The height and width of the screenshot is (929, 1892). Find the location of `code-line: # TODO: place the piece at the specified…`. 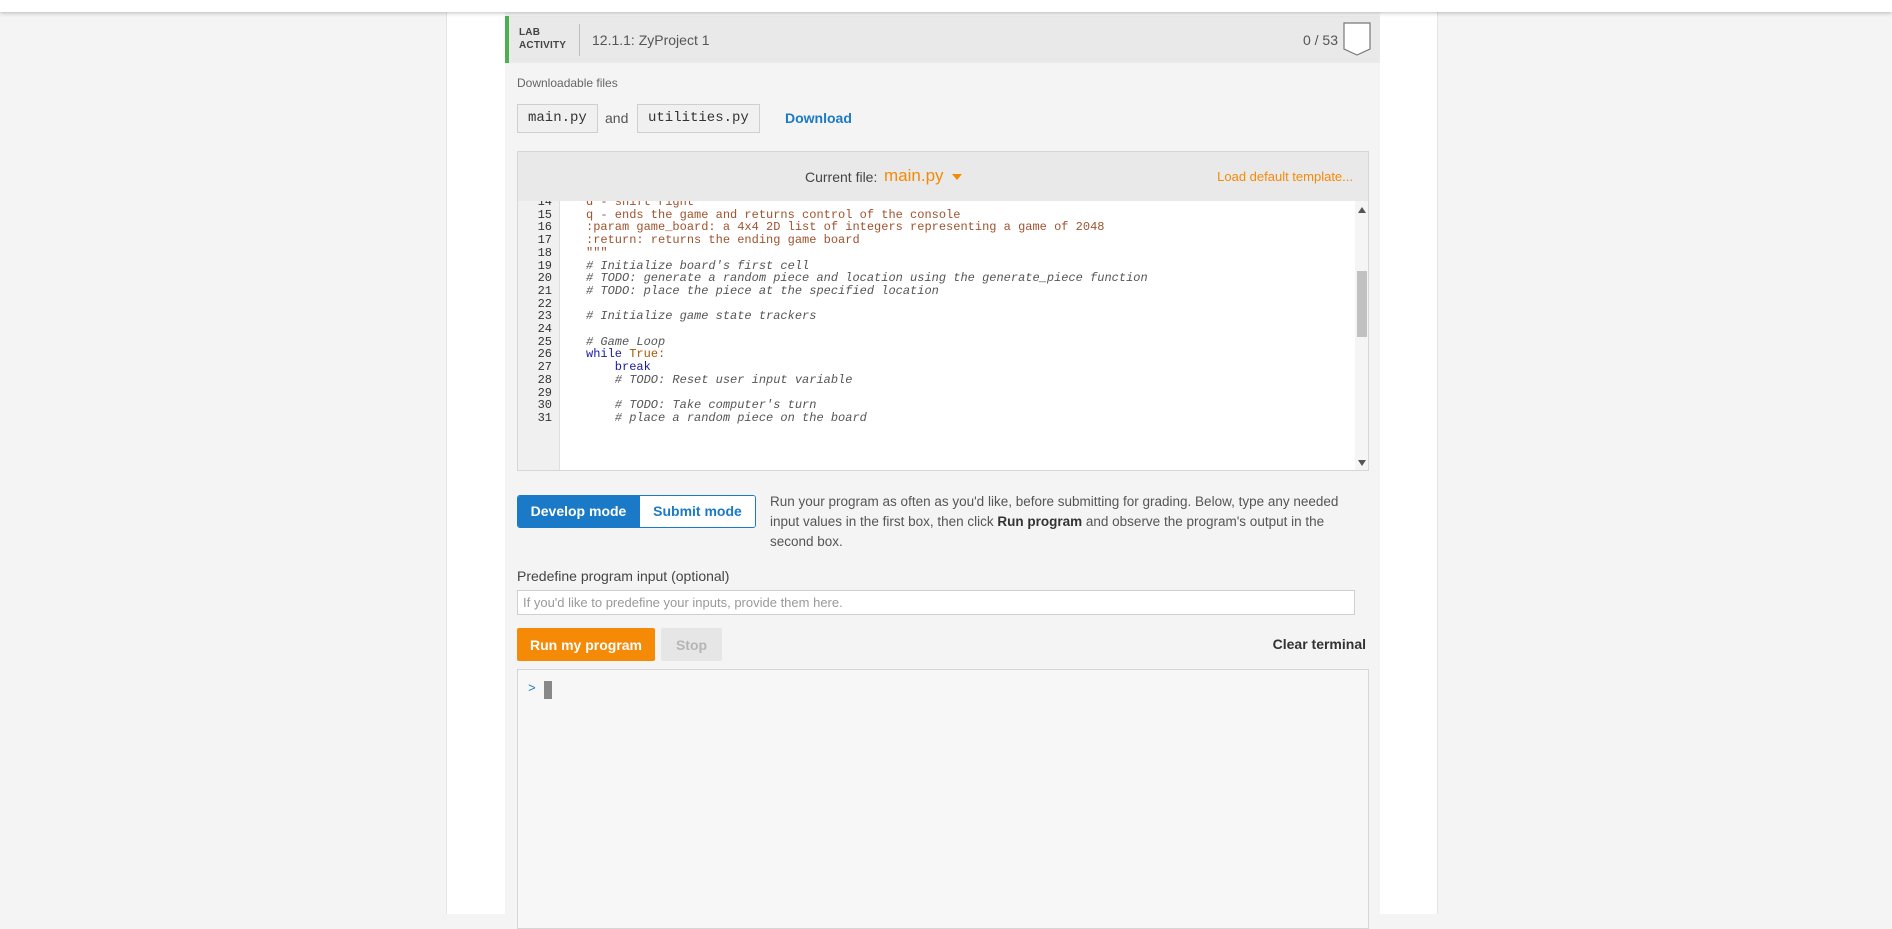

code-line: # TODO: place the piece at the specified… is located at coordinates (762, 291).